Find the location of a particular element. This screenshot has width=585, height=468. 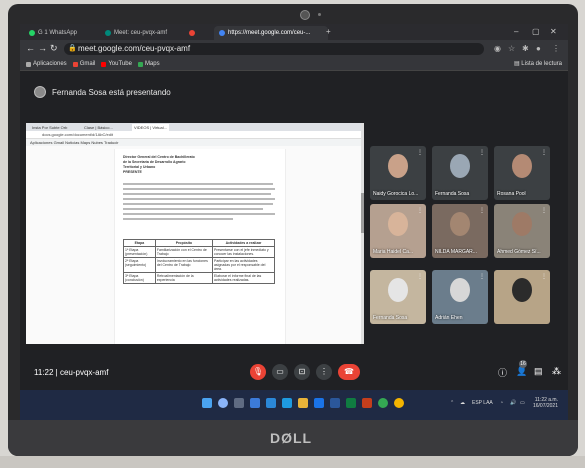

onedrive-icon: ☁ is located at coordinates (462, 403).